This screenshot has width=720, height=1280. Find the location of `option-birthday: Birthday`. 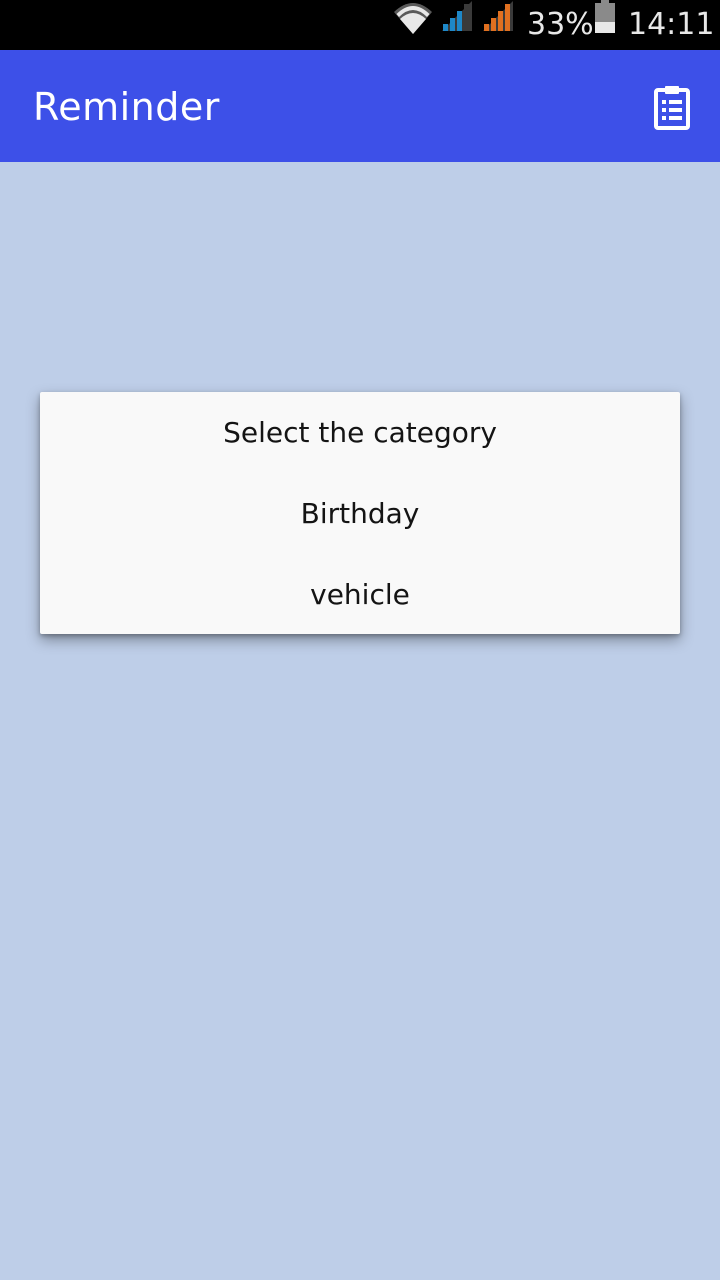

option-birthday: Birthday is located at coordinates (360, 513).